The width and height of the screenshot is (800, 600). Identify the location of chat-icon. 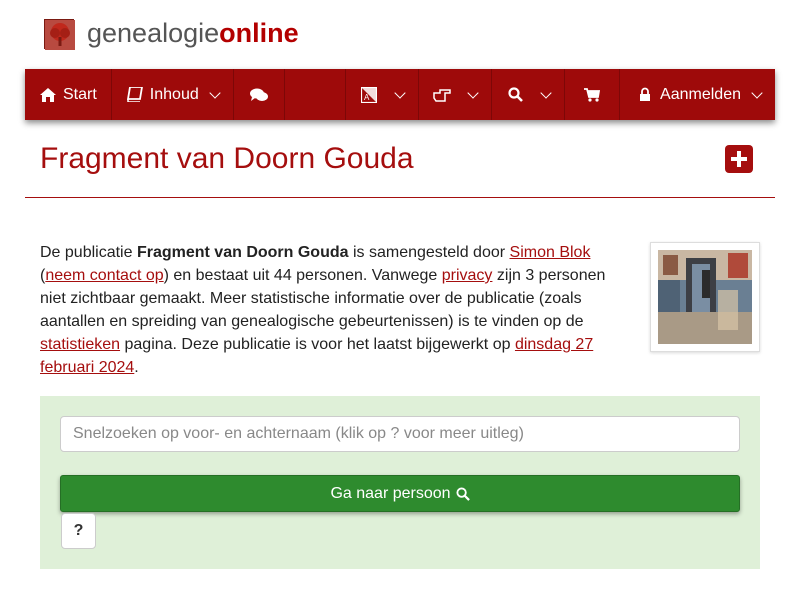
(258, 95).